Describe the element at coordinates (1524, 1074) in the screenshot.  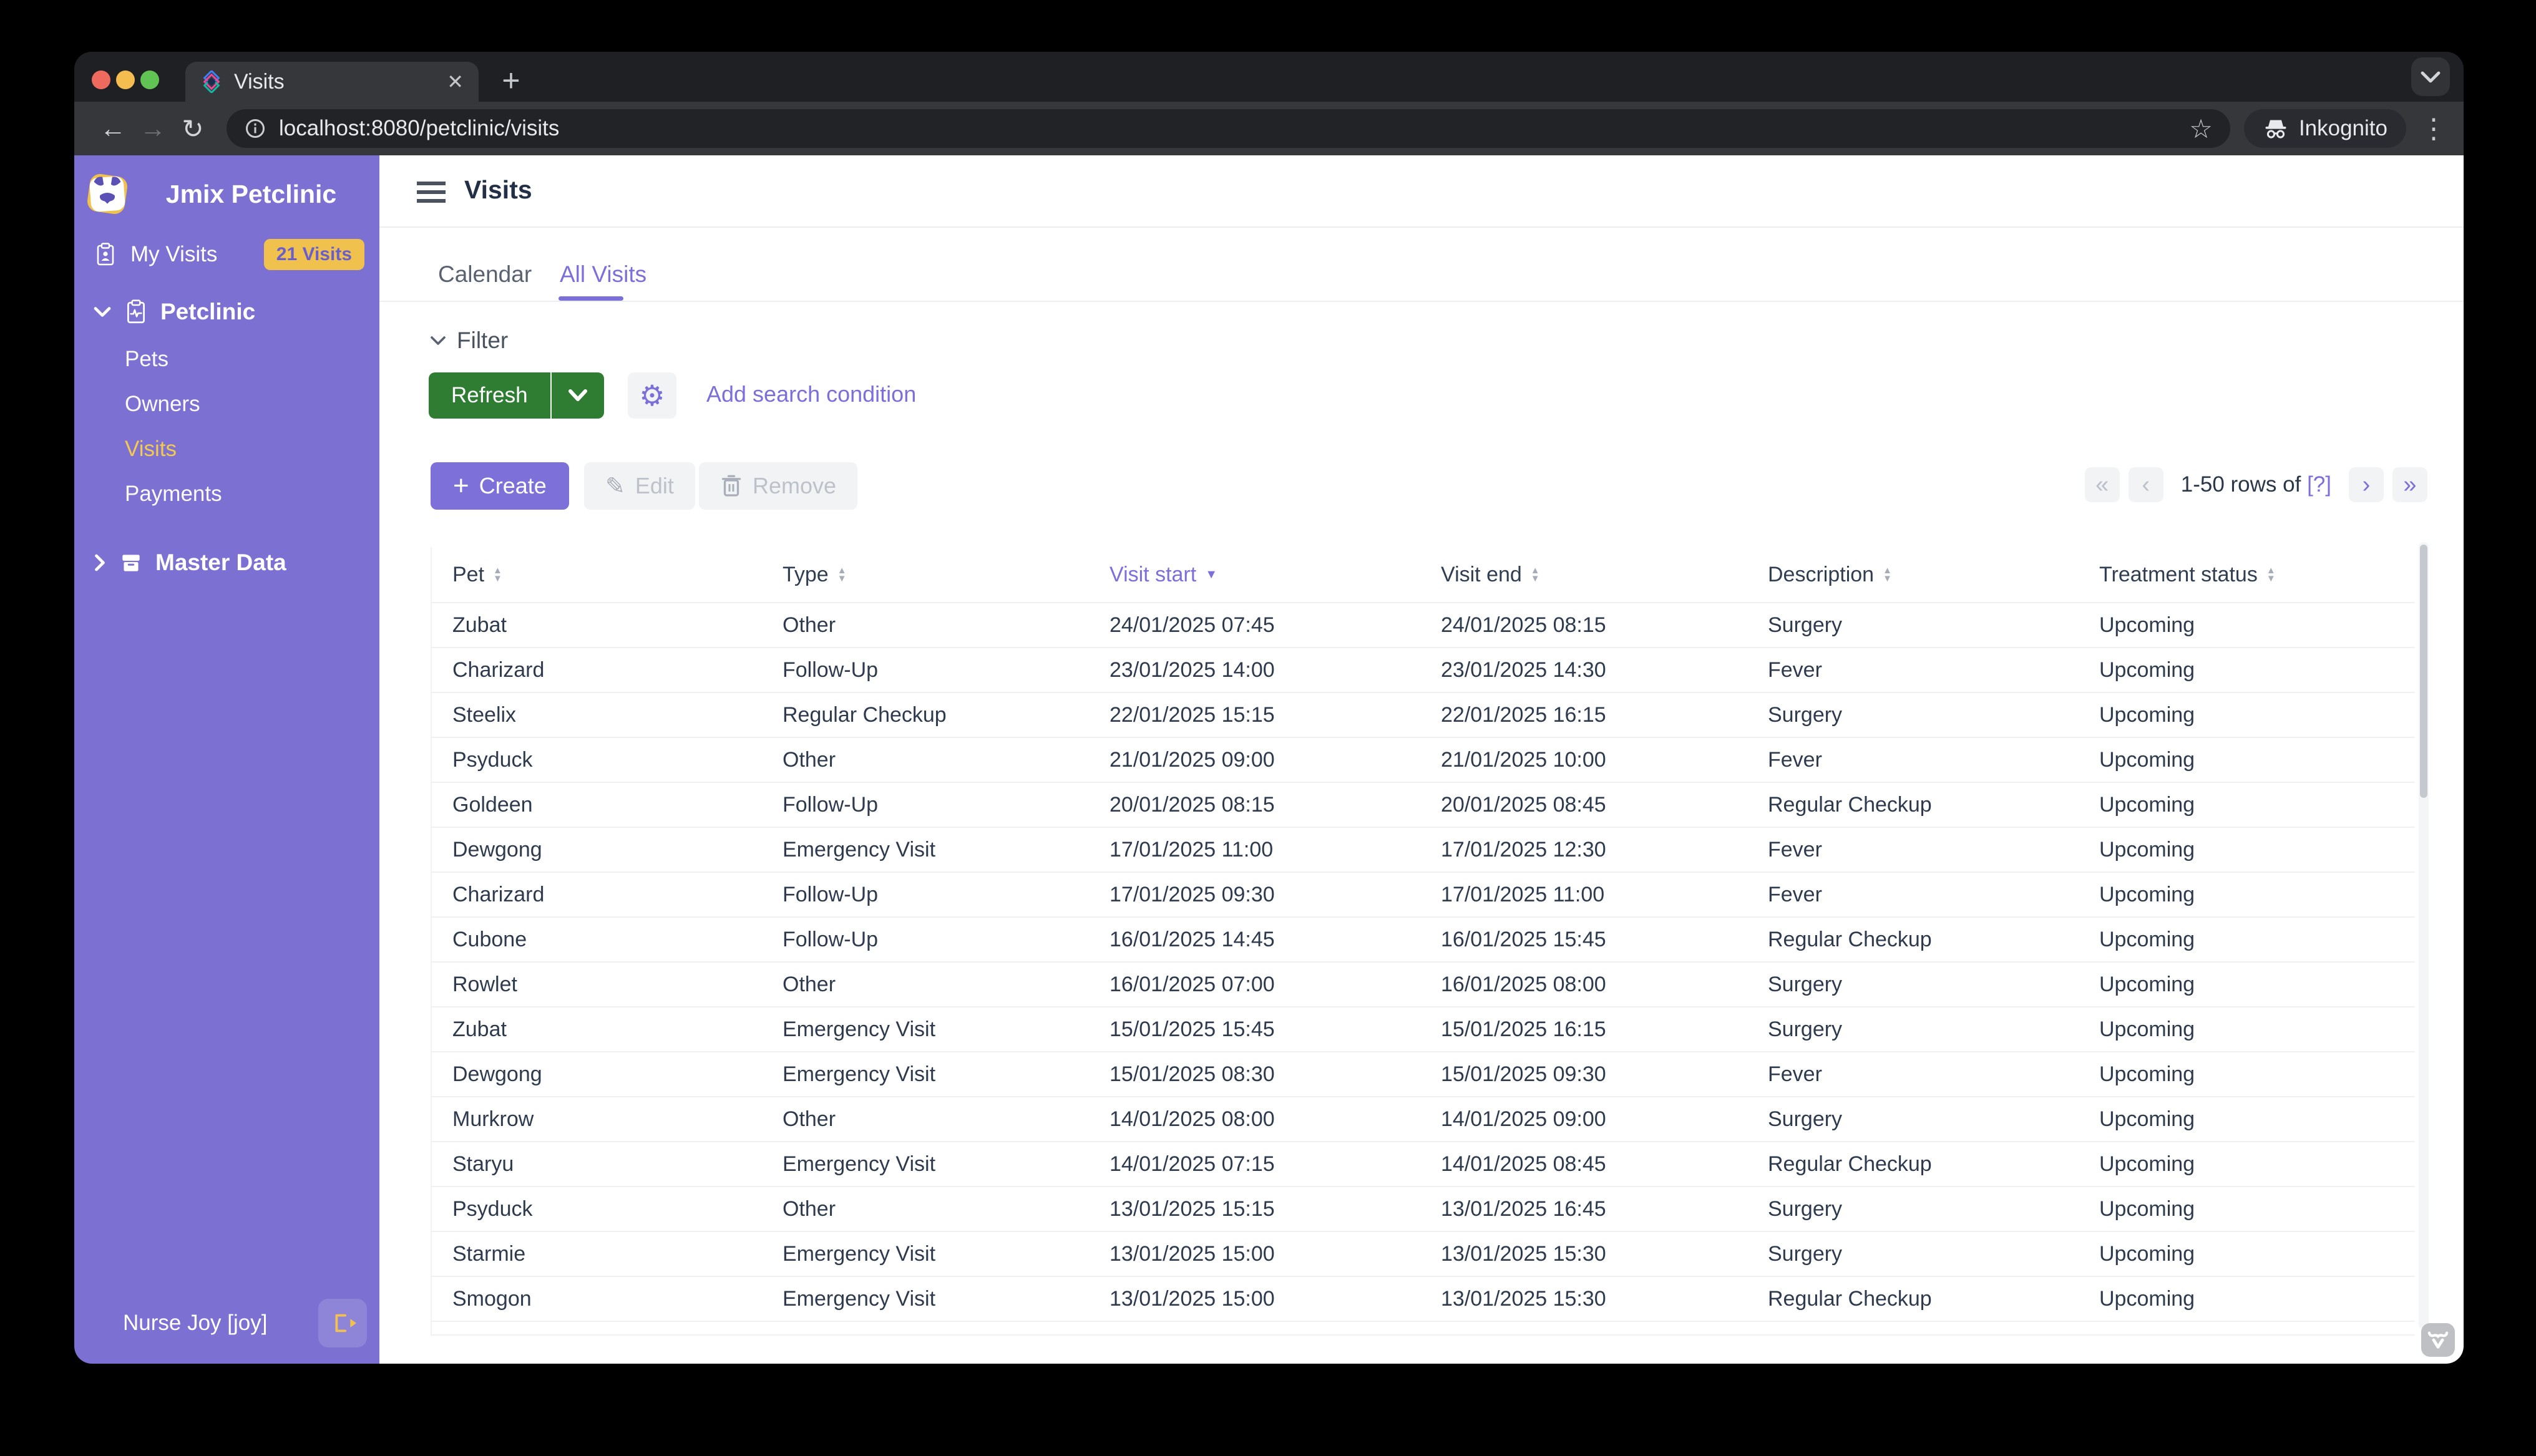
I see `cell-end: 15/01/2025 09:30` at that location.